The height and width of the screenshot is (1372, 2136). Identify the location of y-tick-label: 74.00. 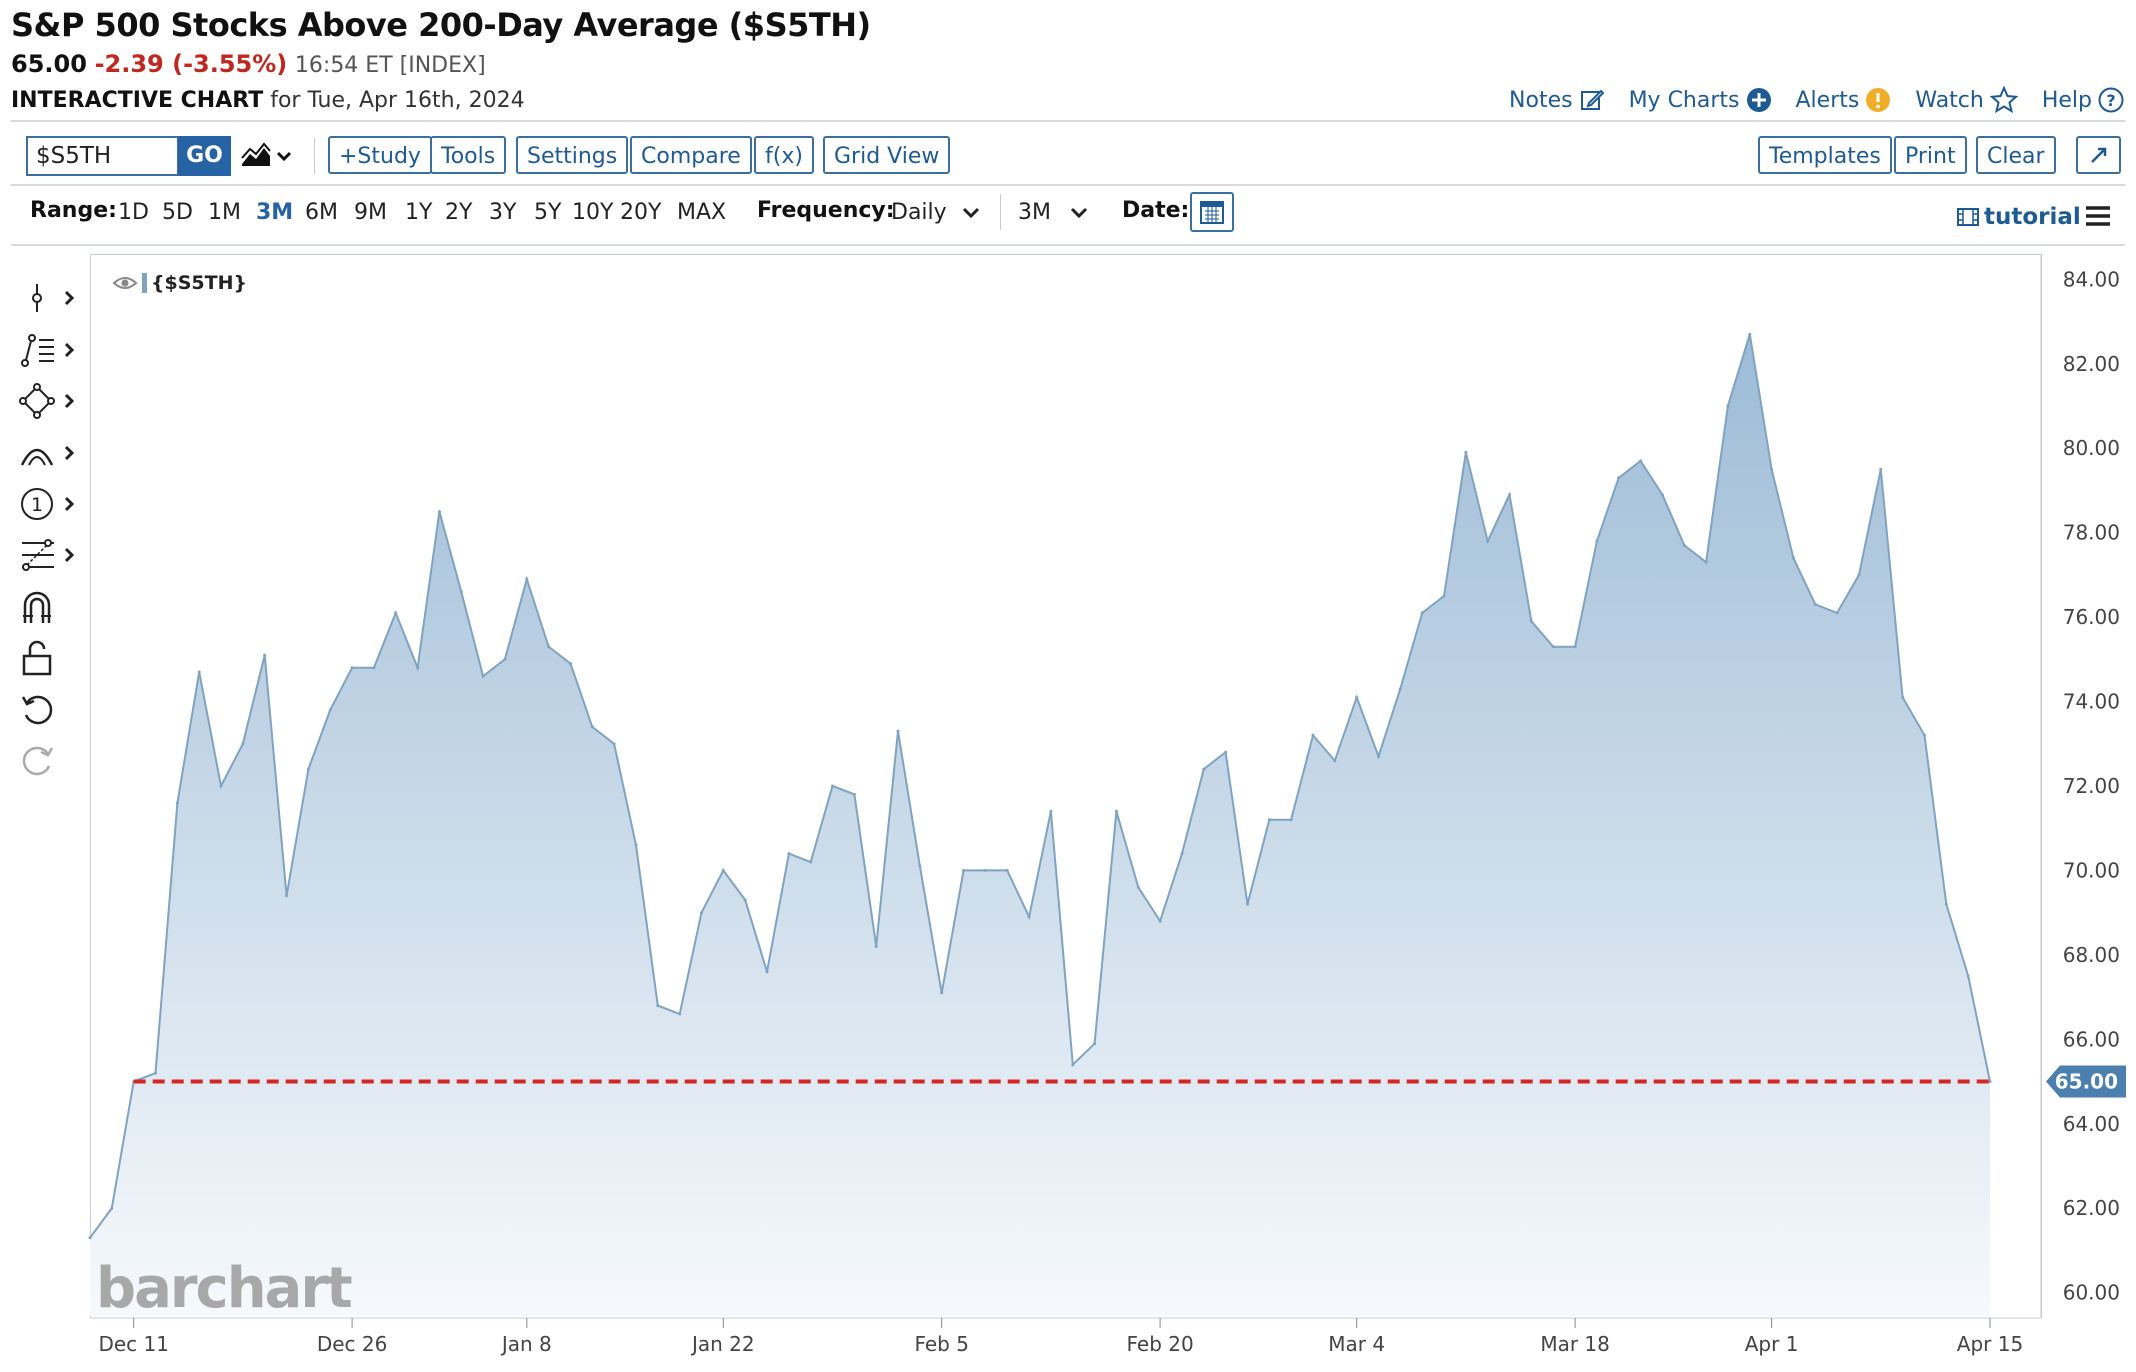
(2091, 702).